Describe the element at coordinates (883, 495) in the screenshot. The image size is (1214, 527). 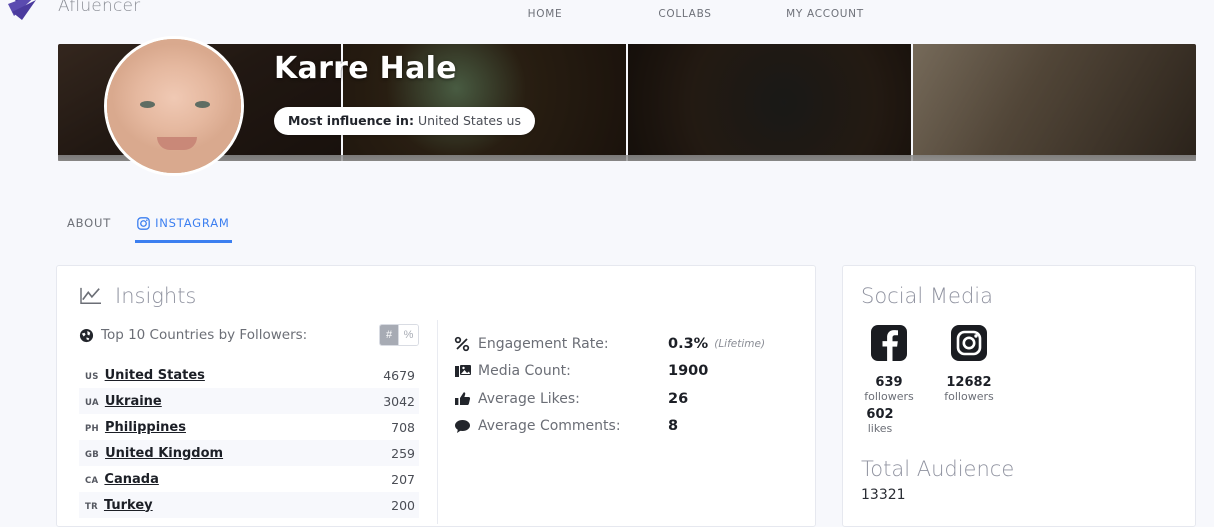
I see `total-audience-value: 13321` at that location.